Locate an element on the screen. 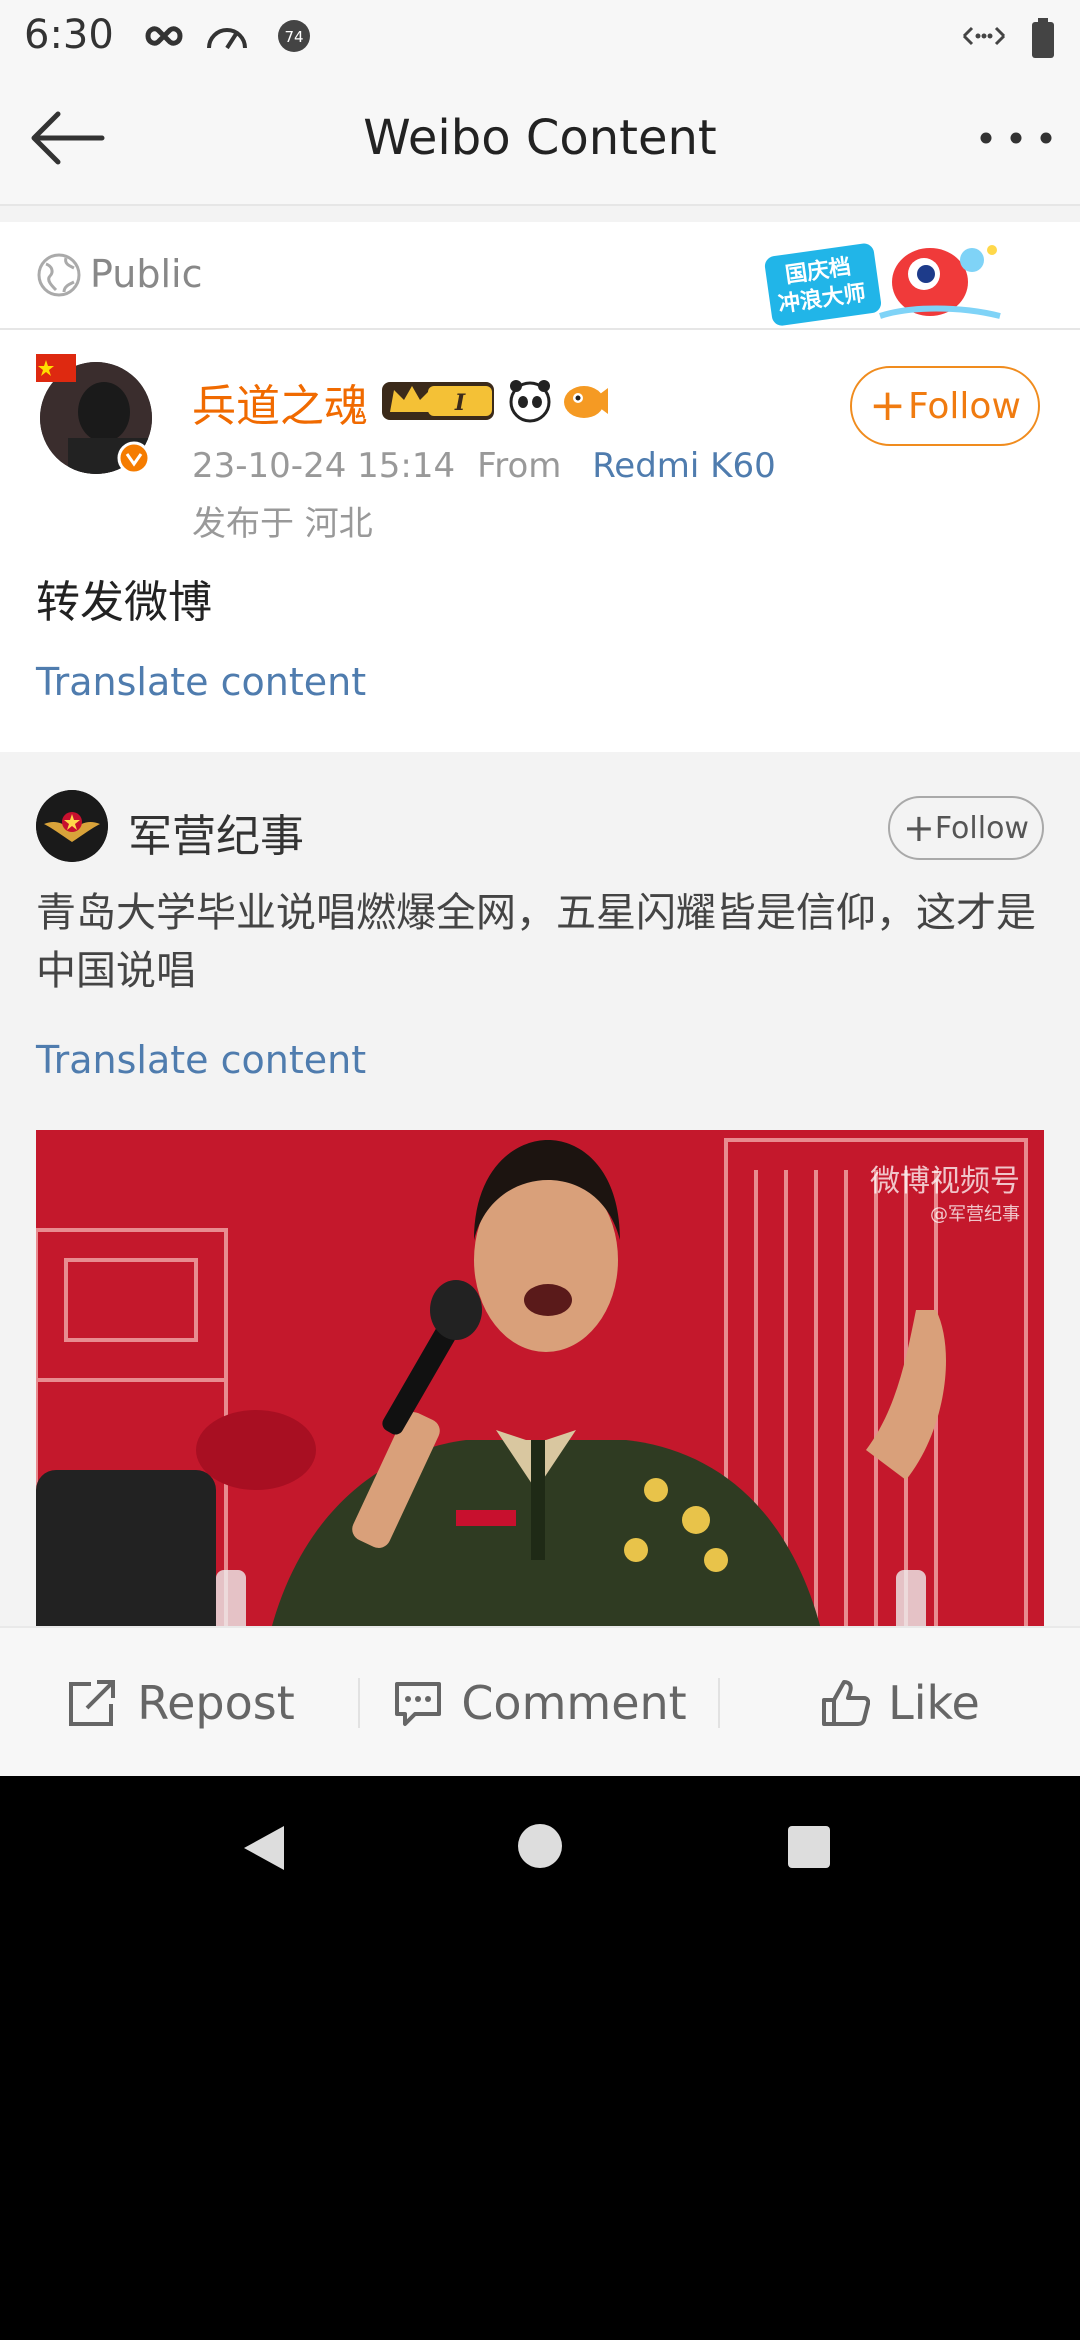 The image size is (1080, 2340). visibility-strip: Public 国庆档 冲浪大师 is located at coordinates (540, 276).